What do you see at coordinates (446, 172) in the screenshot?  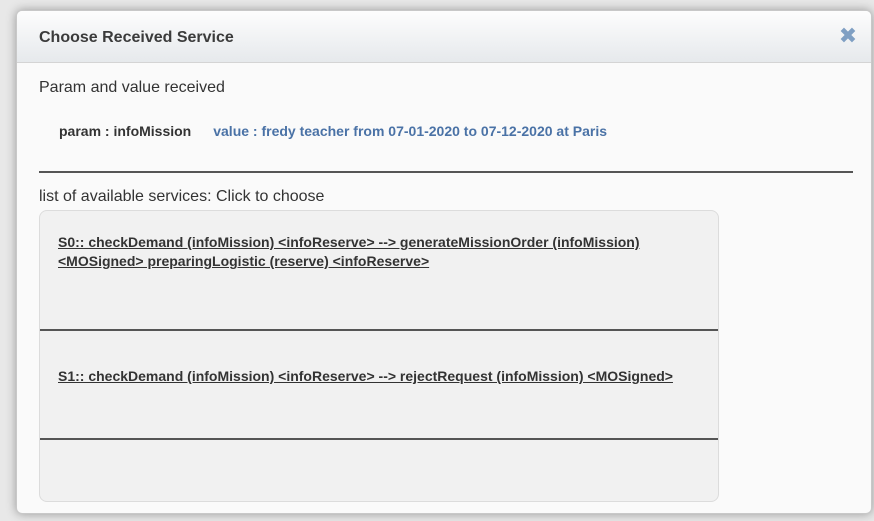 I see `section-divider` at bounding box center [446, 172].